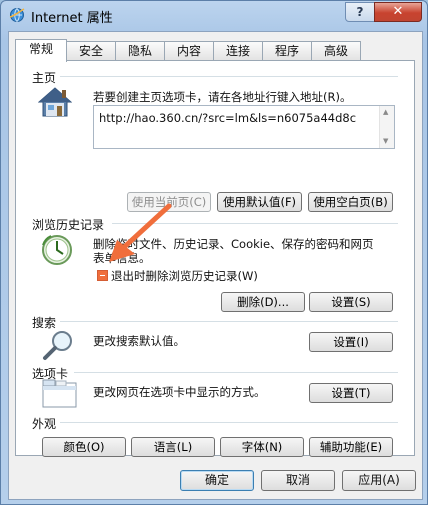  What do you see at coordinates (287, 50) in the screenshot?
I see `tab-programs: 程序` at bounding box center [287, 50].